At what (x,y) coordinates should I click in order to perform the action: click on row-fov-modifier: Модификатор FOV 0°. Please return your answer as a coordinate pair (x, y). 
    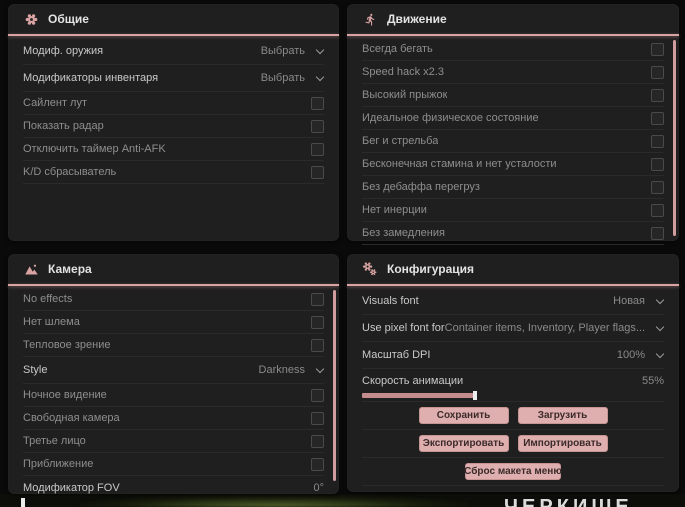
    Looking at the image, I should click on (172, 491).